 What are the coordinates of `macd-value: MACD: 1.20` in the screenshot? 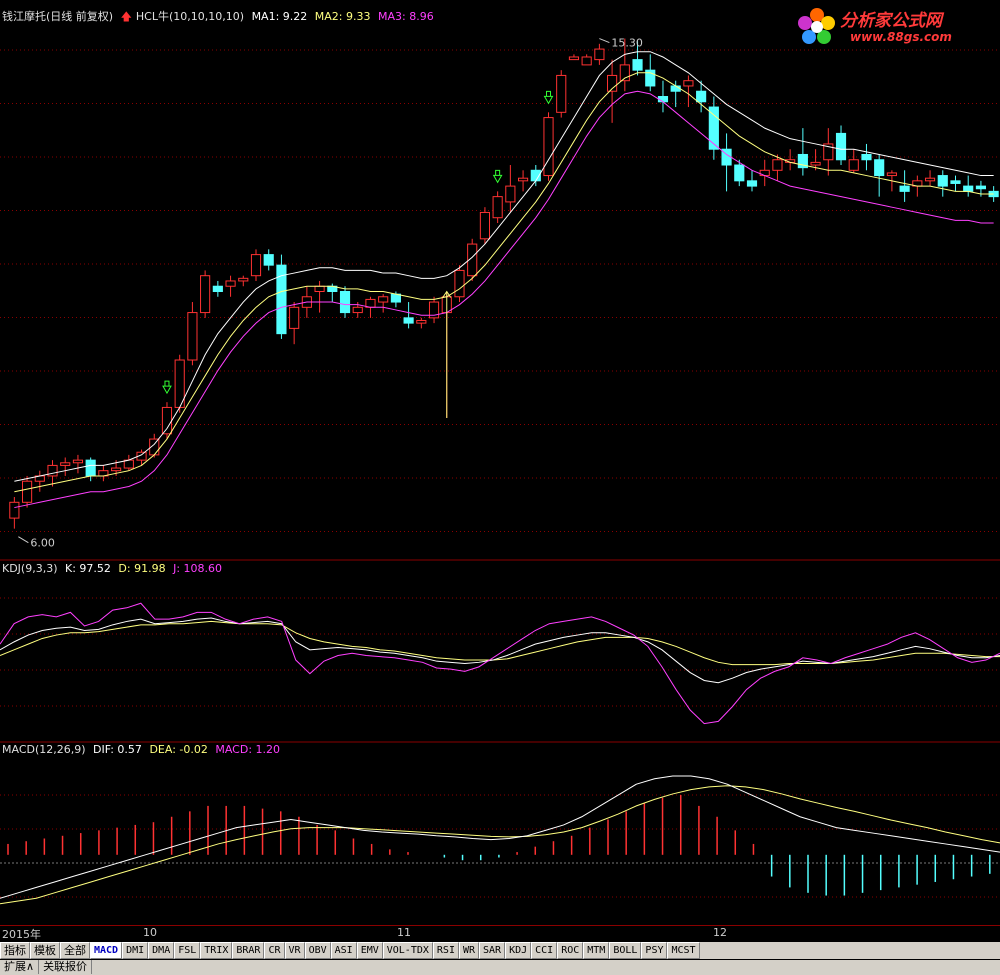 It's located at (248, 749).